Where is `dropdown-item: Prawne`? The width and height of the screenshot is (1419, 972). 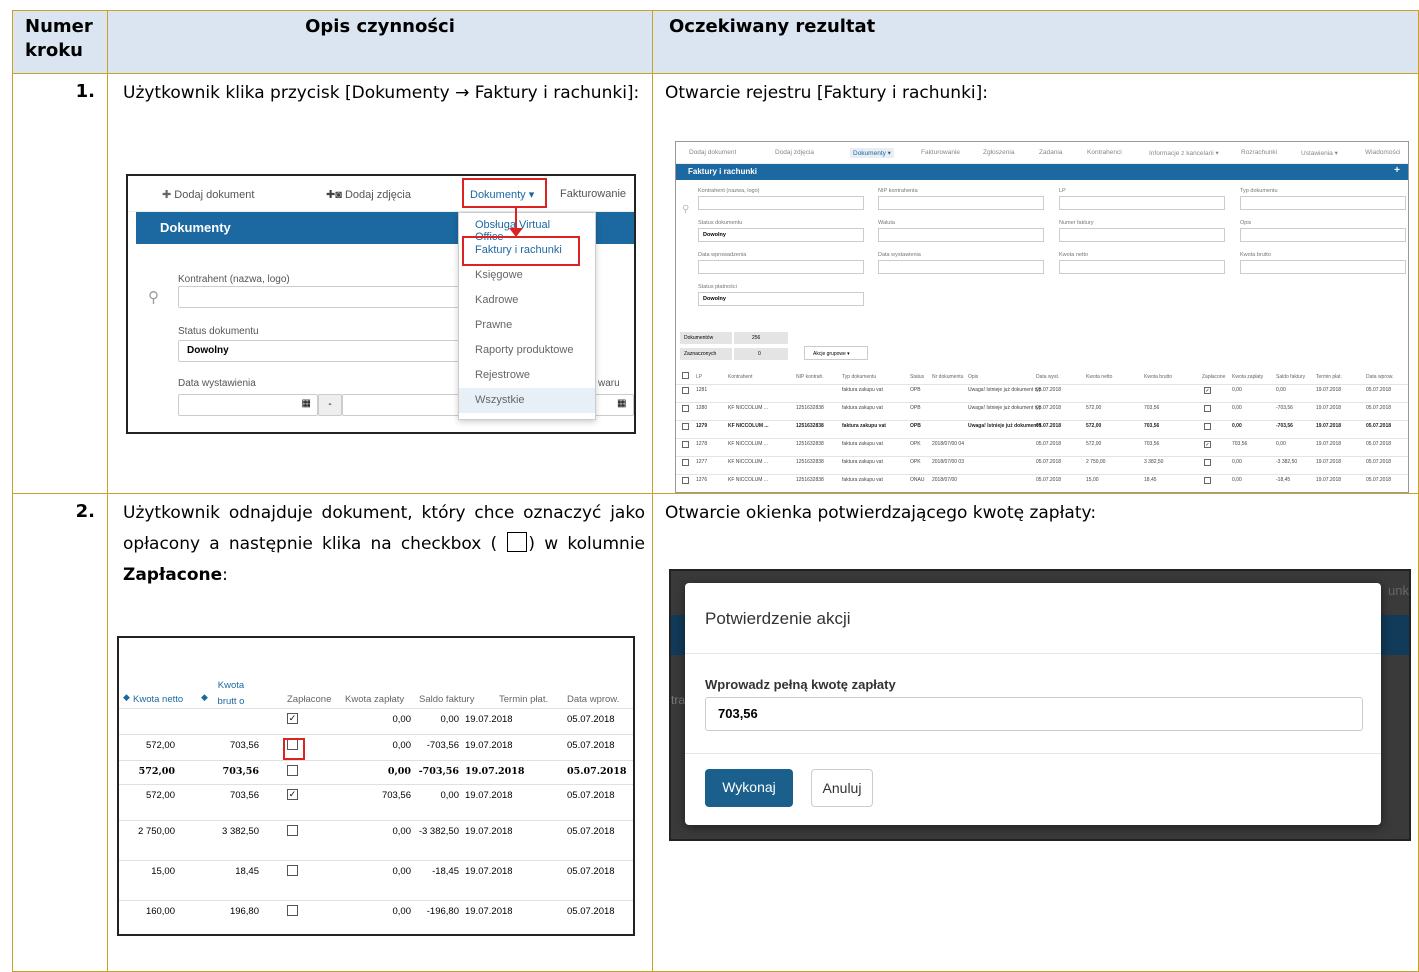
dropdown-item: Prawne is located at coordinates (527, 325).